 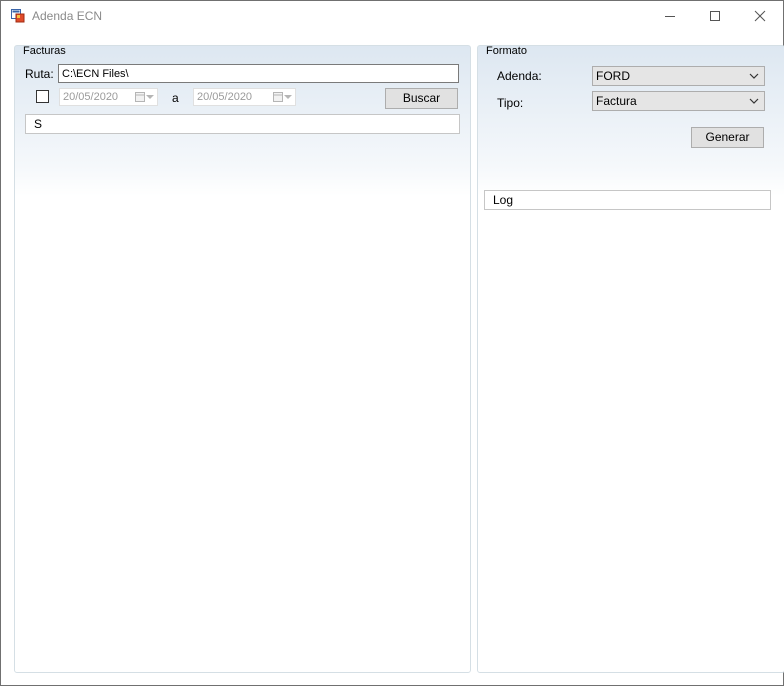 What do you see at coordinates (506, 51) in the screenshot?
I see `formato-group-label: Formato` at bounding box center [506, 51].